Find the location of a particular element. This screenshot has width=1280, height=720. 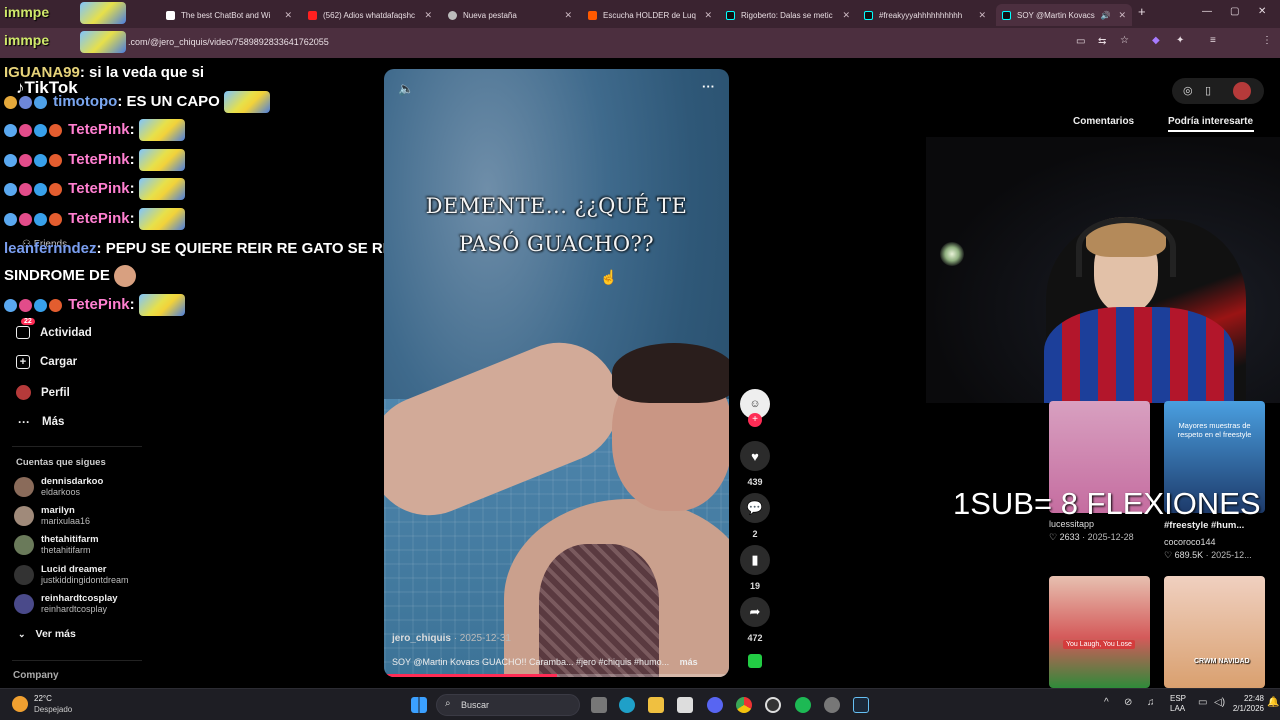

tab-chatbot: The best ChatBot and Wi ✕ is located at coordinates (229, 15).